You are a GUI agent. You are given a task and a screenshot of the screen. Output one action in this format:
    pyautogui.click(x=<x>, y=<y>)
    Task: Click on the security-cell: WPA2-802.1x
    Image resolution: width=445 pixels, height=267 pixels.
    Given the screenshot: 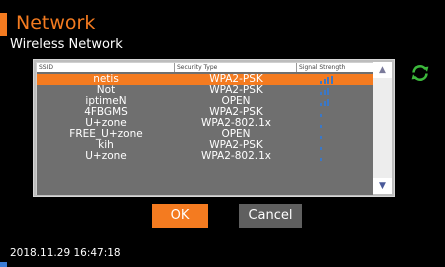 What is the action you would take?
    pyautogui.click(x=236, y=156)
    